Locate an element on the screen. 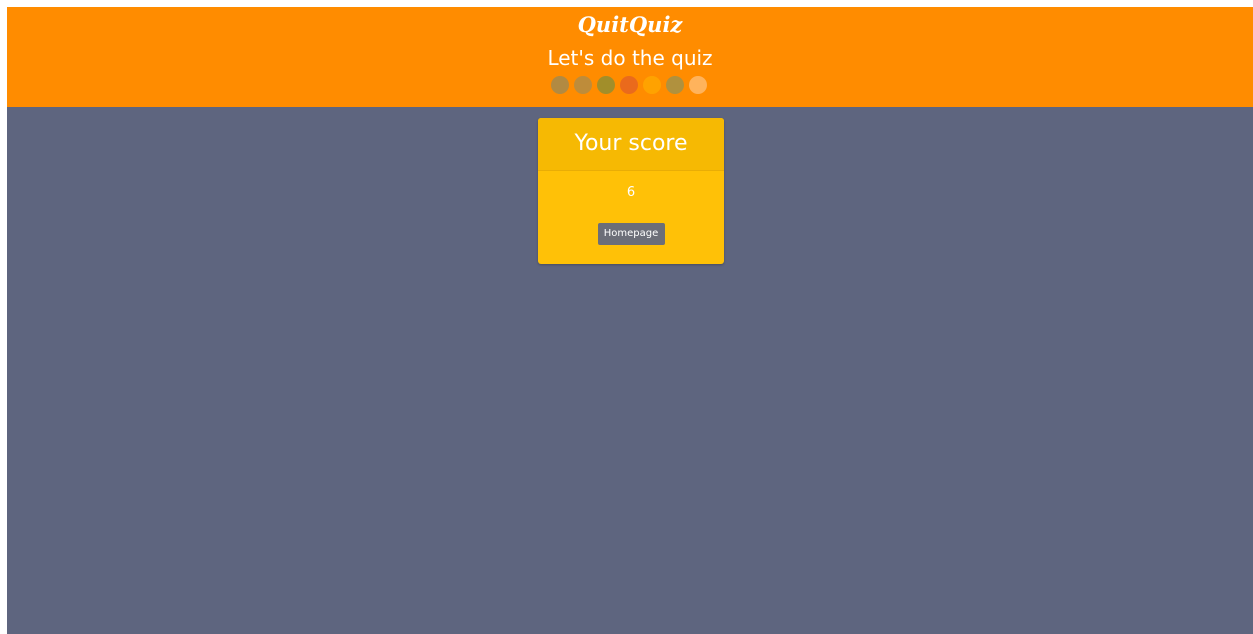  progress-dots is located at coordinates (629, 85).